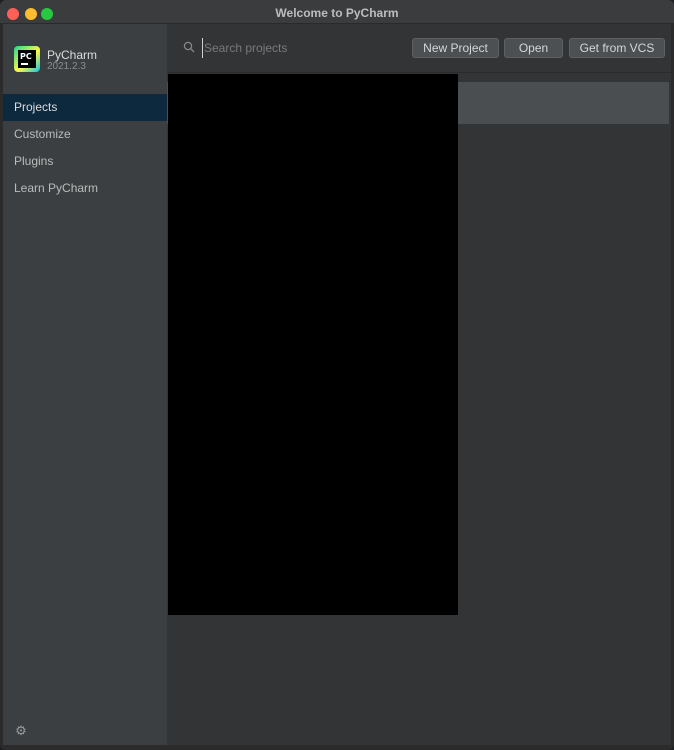 This screenshot has width=674, height=750. What do you see at coordinates (85, 161) in the screenshot?
I see `sidebar-item-plugins: Plugins` at bounding box center [85, 161].